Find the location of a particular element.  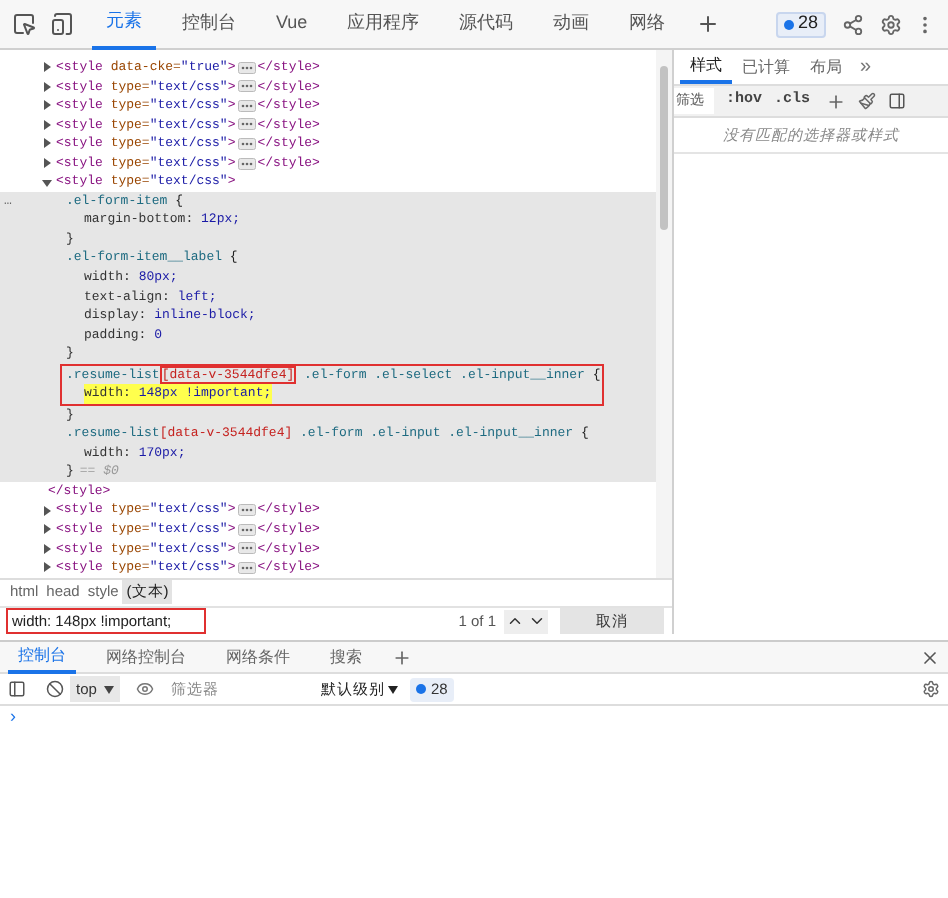

console-settings-icon is located at coordinates (931, 689).